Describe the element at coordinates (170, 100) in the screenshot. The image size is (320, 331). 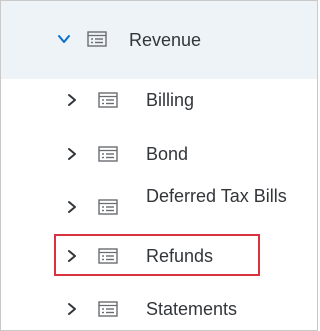
I see `tree-node-label: Billing` at that location.